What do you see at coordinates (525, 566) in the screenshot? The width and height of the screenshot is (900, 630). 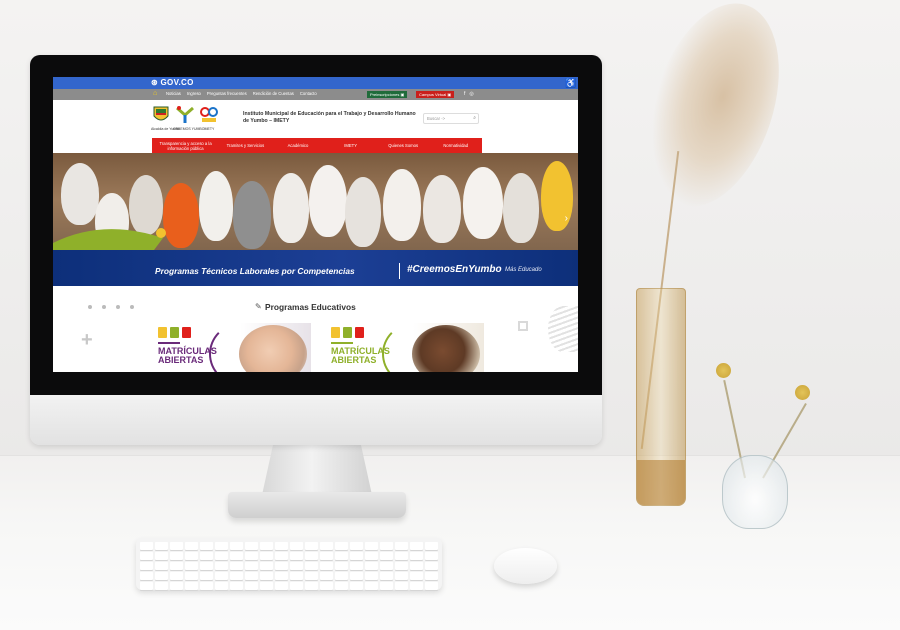 I see `mouse` at bounding box center [525, 566].